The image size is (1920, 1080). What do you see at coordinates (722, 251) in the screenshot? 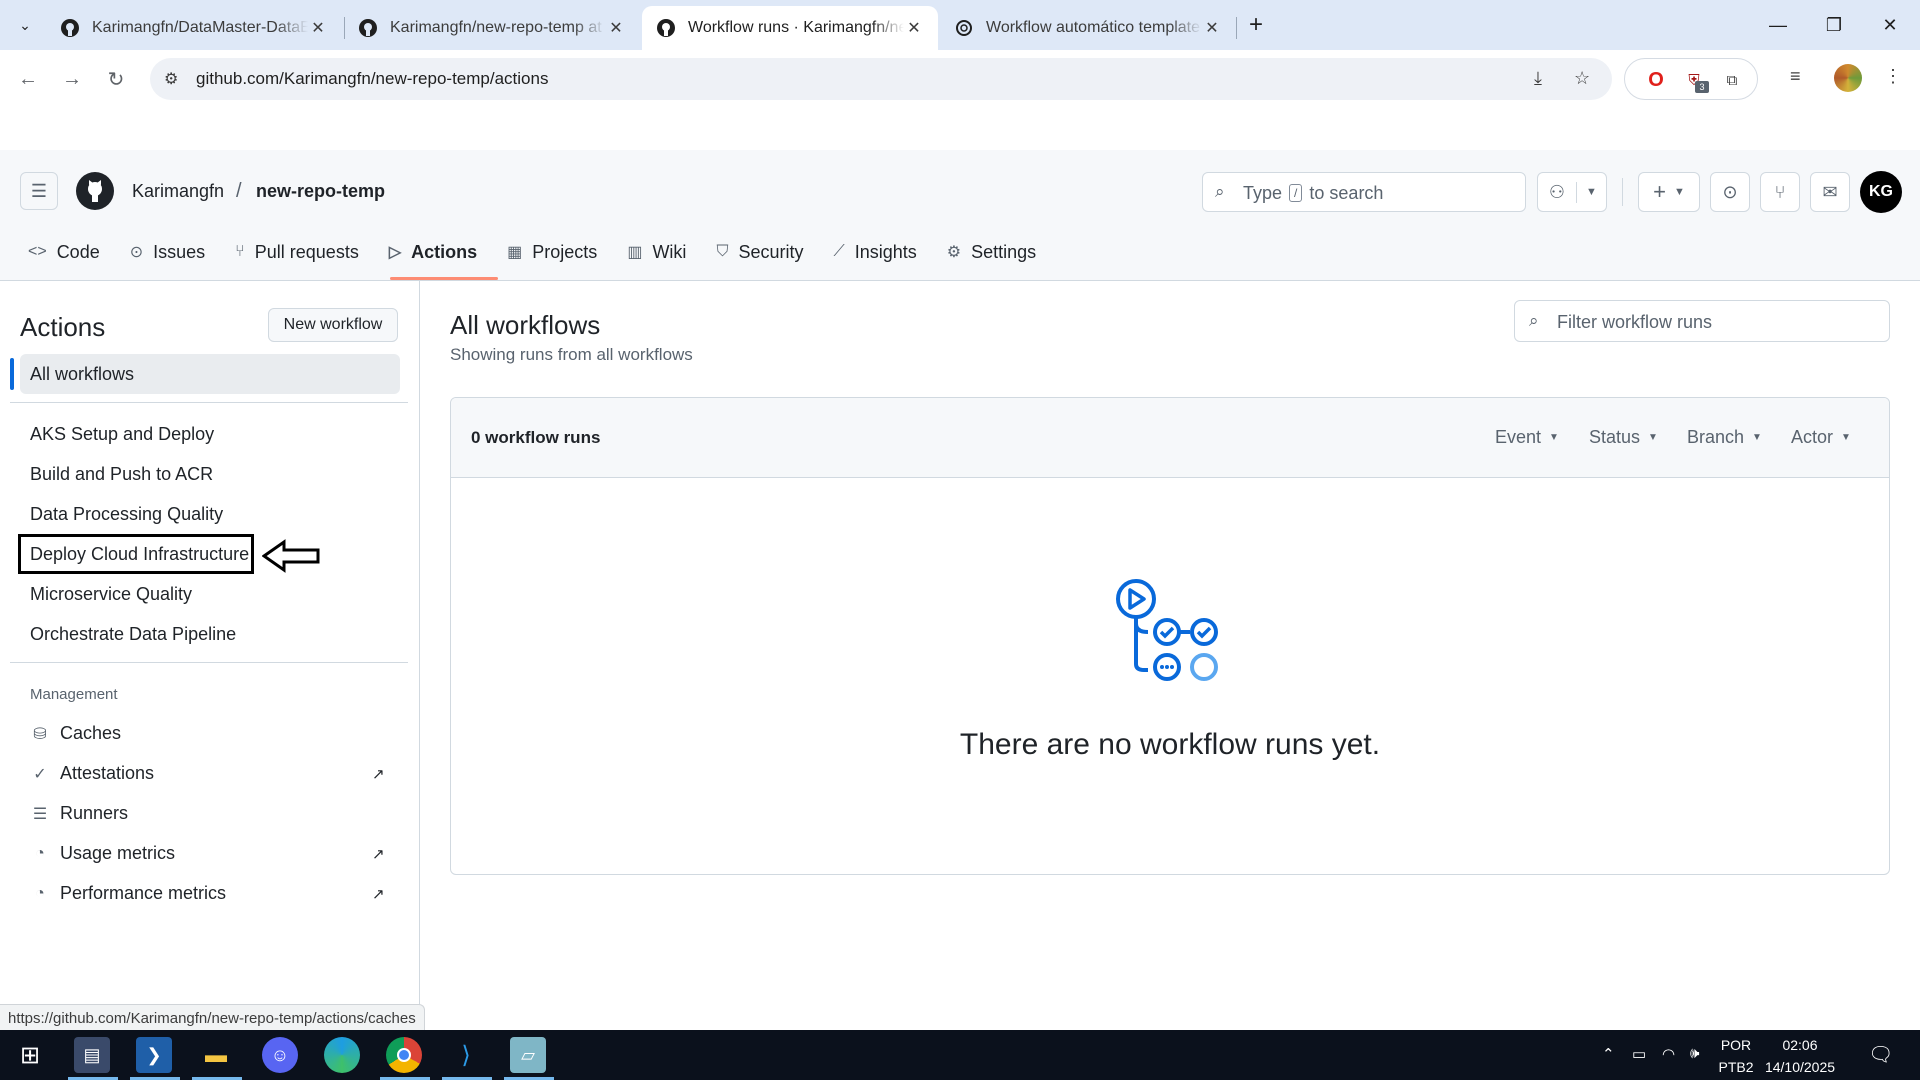
I see `shield-icon: ⛉` at bounding box center [722, 251].